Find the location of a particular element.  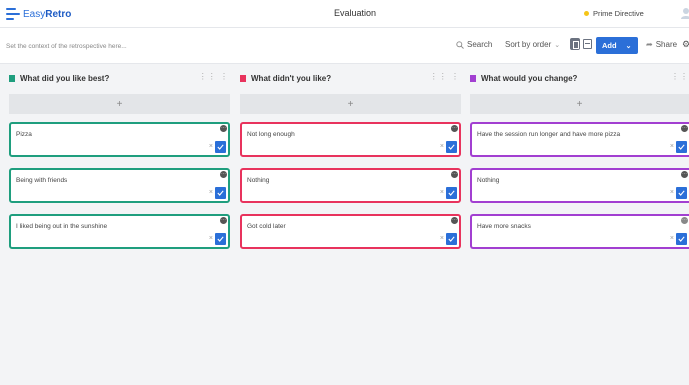

sort-dropdown: Sort by order ⌄ is located at coordinates (532, 44).